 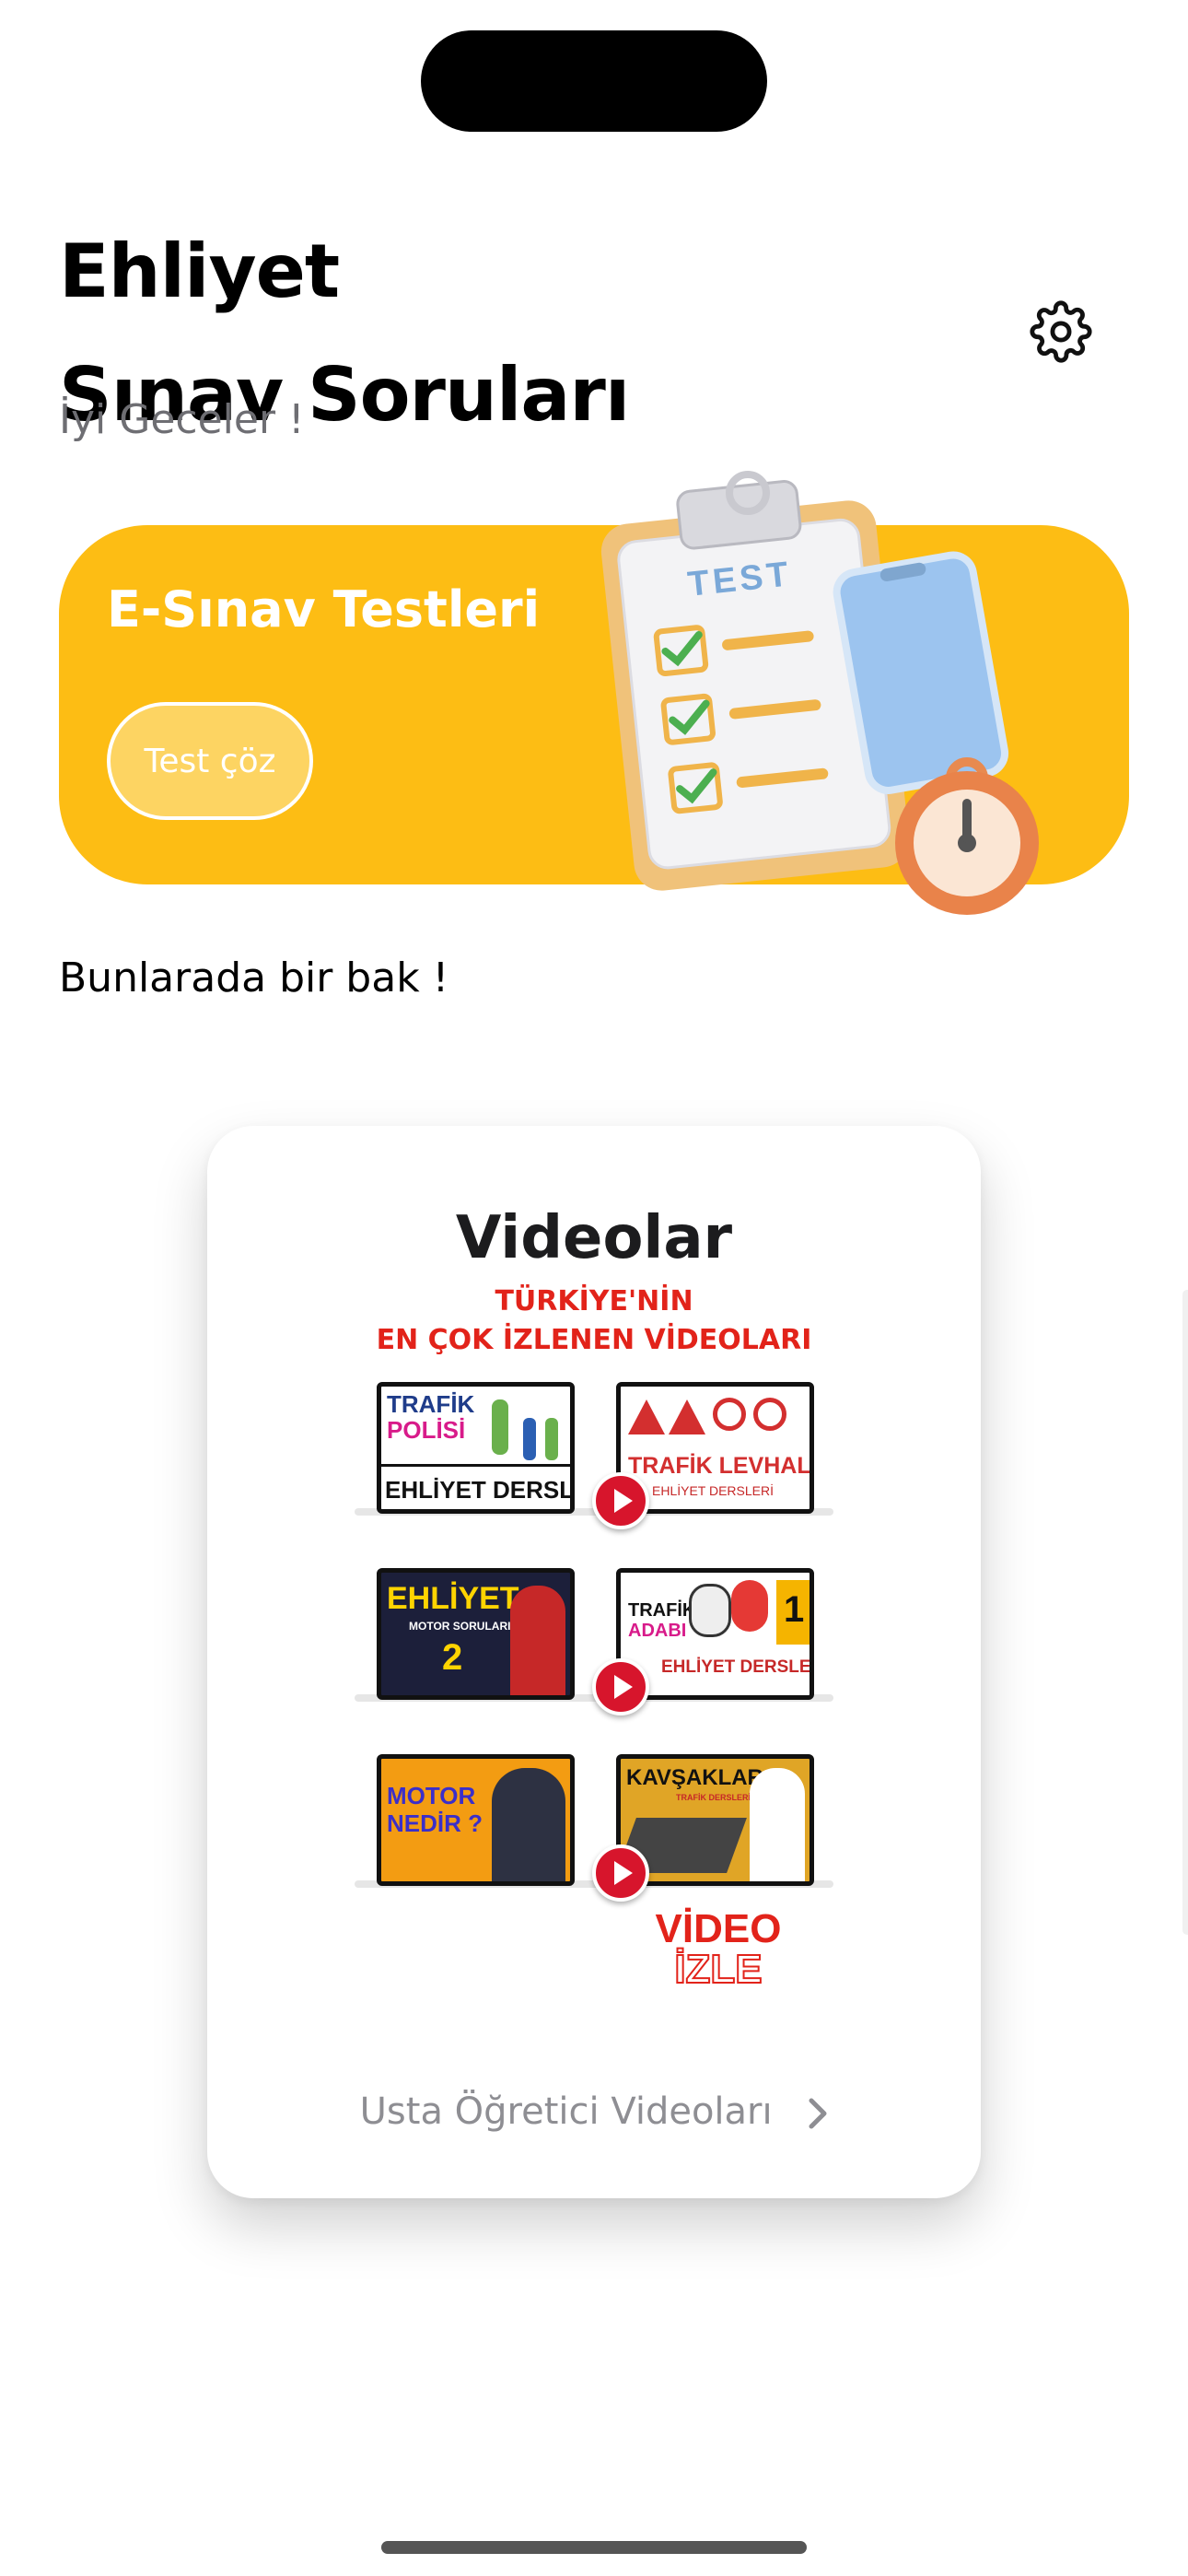 I want to click on video-thumbnail-motor-nedir: MOTOR NEDİR ?, so click(x=476, y=1823).